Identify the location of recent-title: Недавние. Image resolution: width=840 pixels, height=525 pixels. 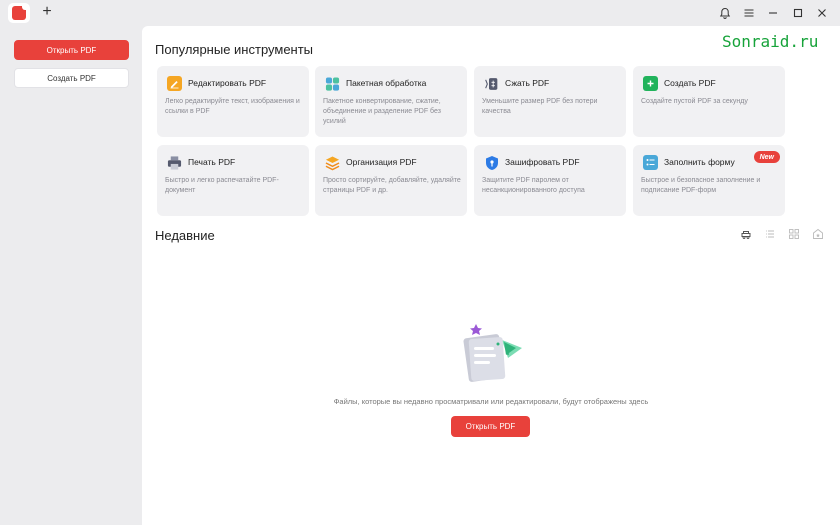
(185, 235).